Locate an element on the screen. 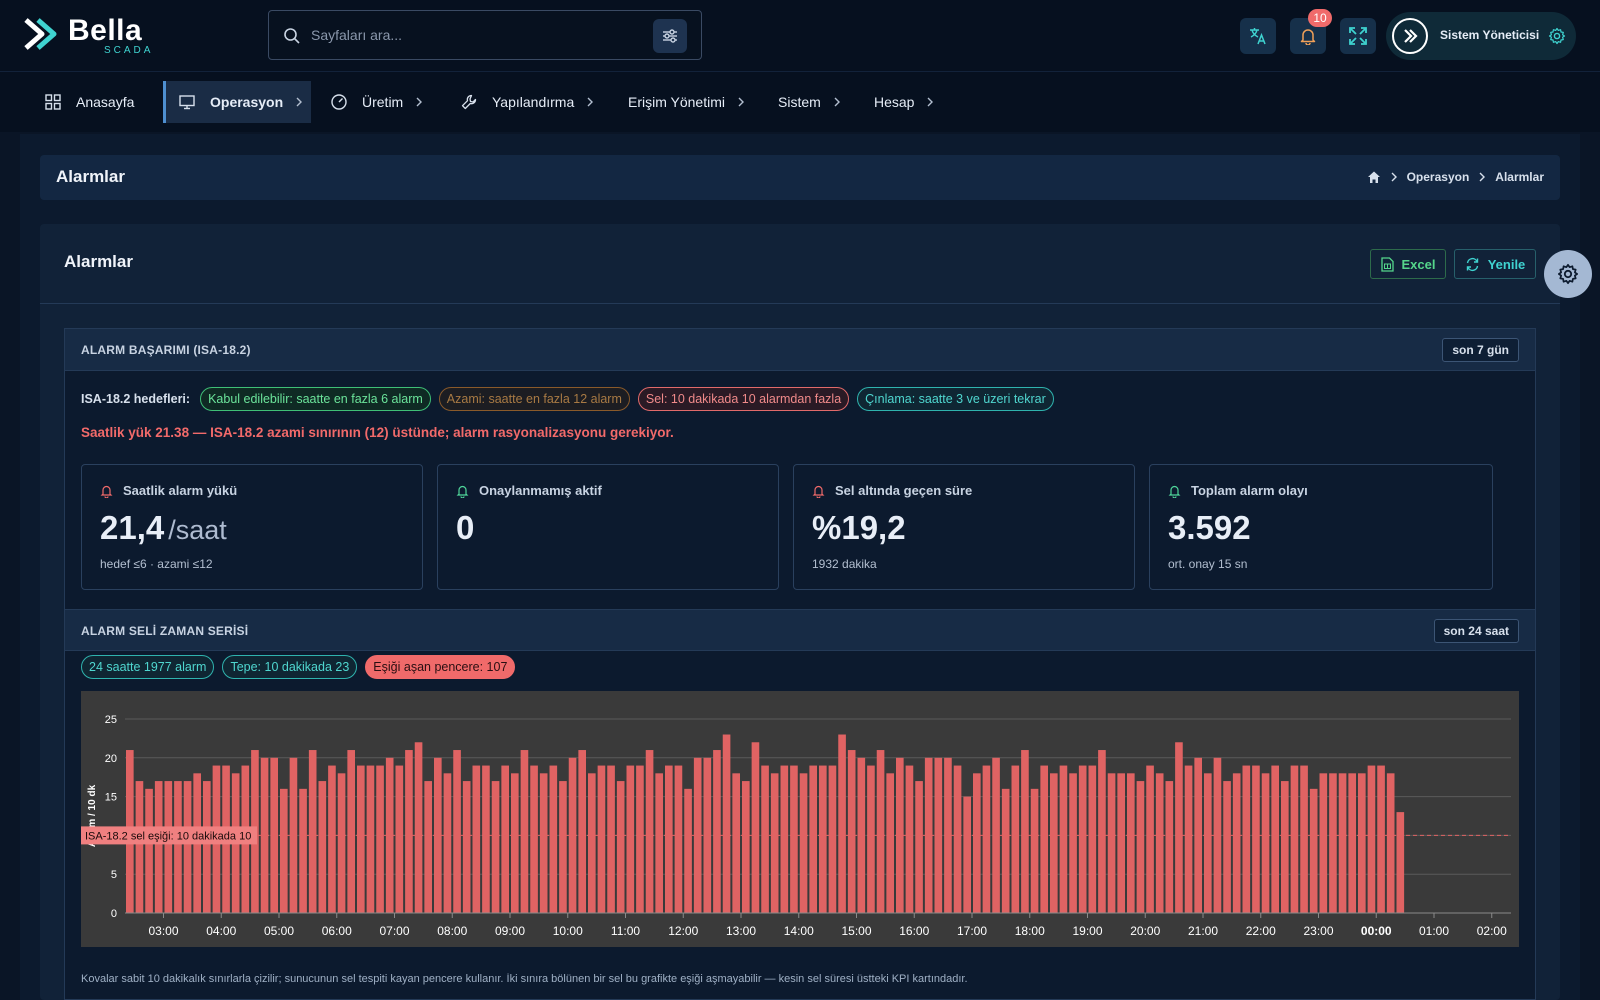 This screenshot has height=1000, width=1600. x-tick-label: 21:00 is located at coordinates (1203, 931).